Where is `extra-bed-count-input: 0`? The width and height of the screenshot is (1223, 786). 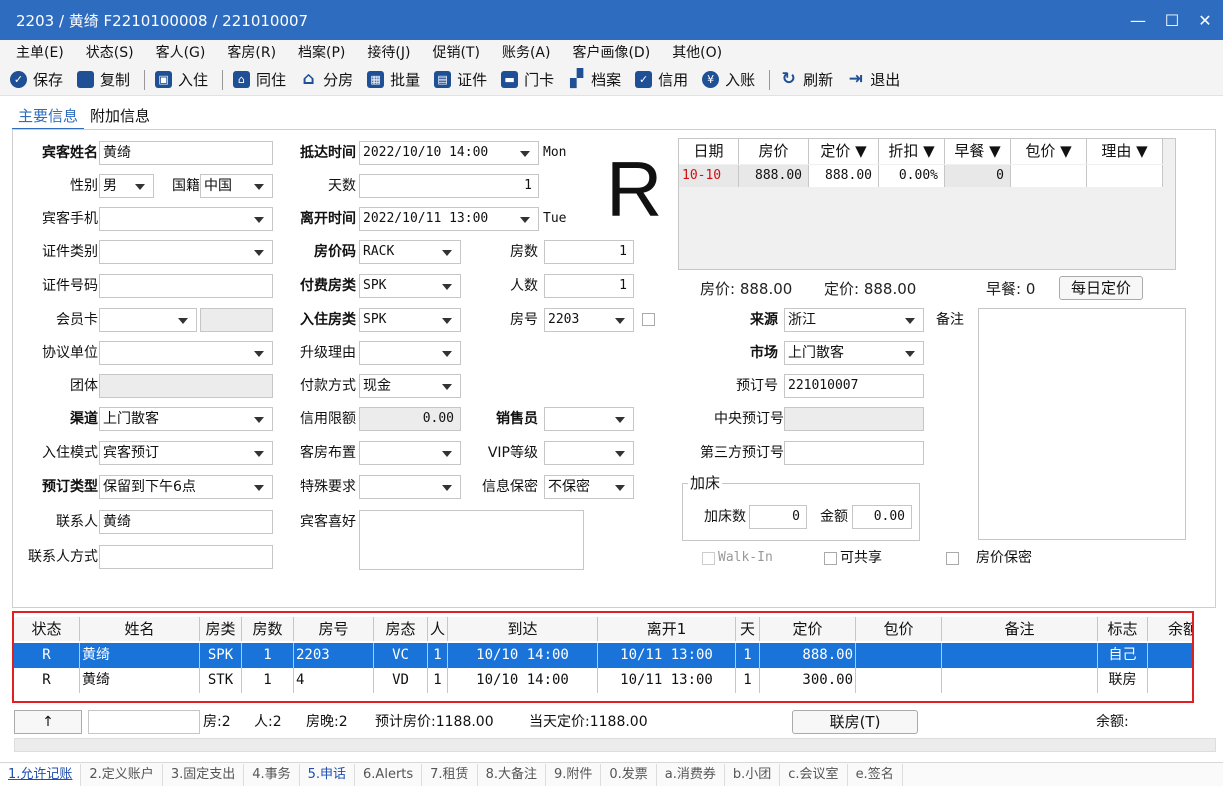
extra-bed-count-input: 0 is located at coordinates (778, 517).